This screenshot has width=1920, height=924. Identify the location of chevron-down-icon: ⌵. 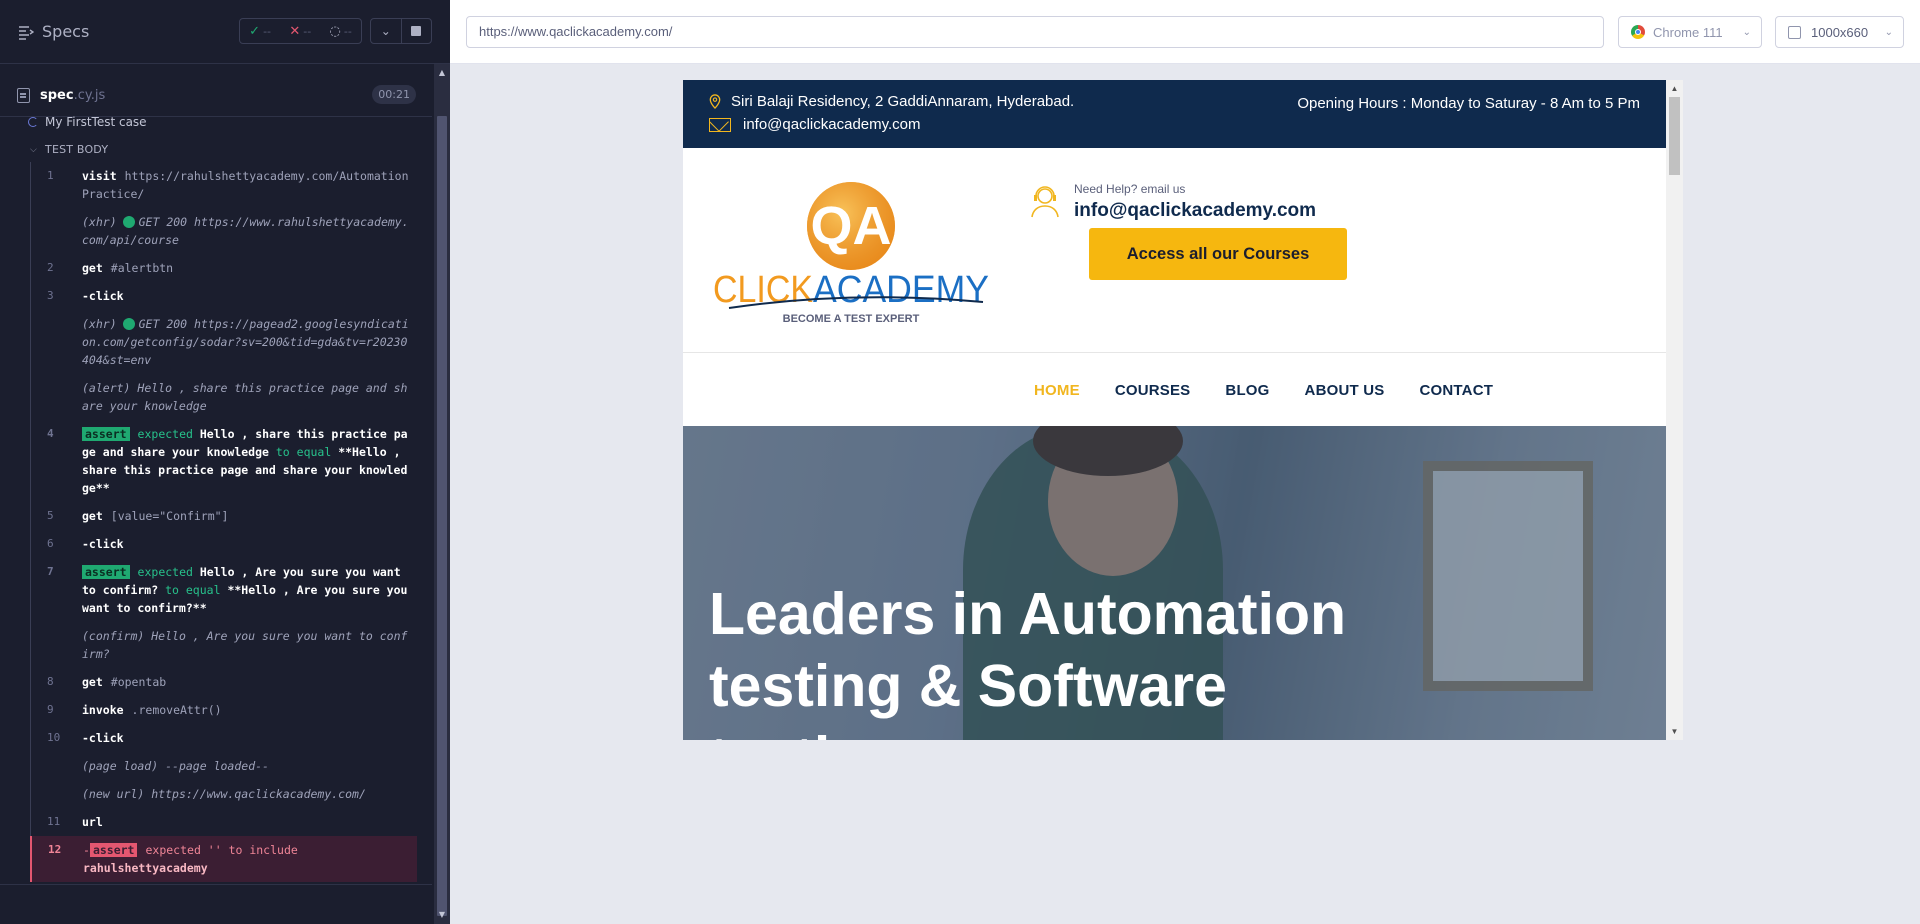
(34, 149).